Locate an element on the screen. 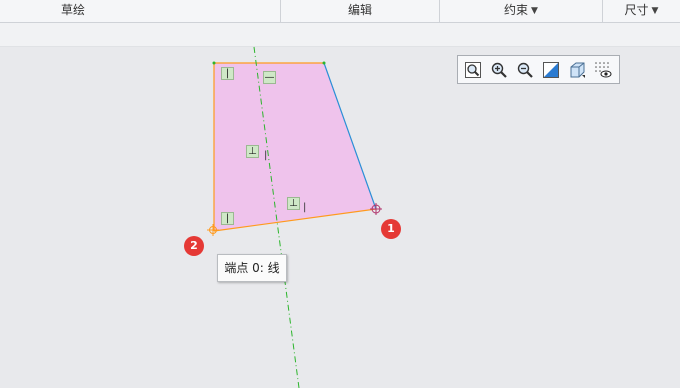 The image size is (680, 388). display-style-icon is located at coordinates (551, 70).